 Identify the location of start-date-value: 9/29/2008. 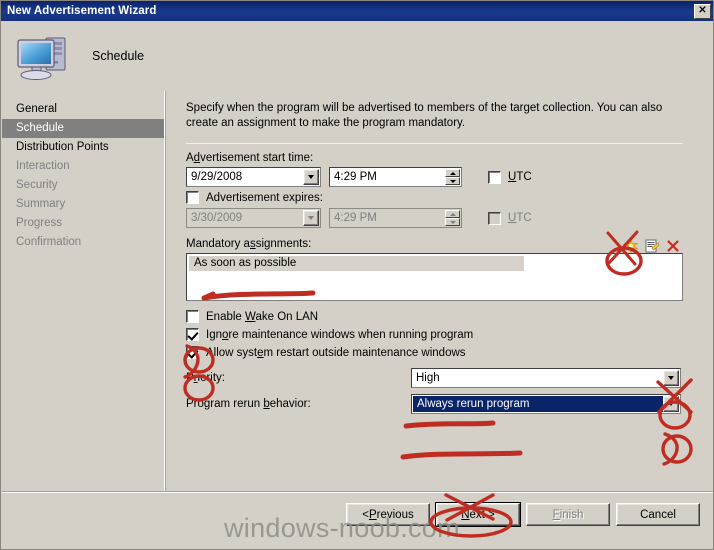
(217, 177).